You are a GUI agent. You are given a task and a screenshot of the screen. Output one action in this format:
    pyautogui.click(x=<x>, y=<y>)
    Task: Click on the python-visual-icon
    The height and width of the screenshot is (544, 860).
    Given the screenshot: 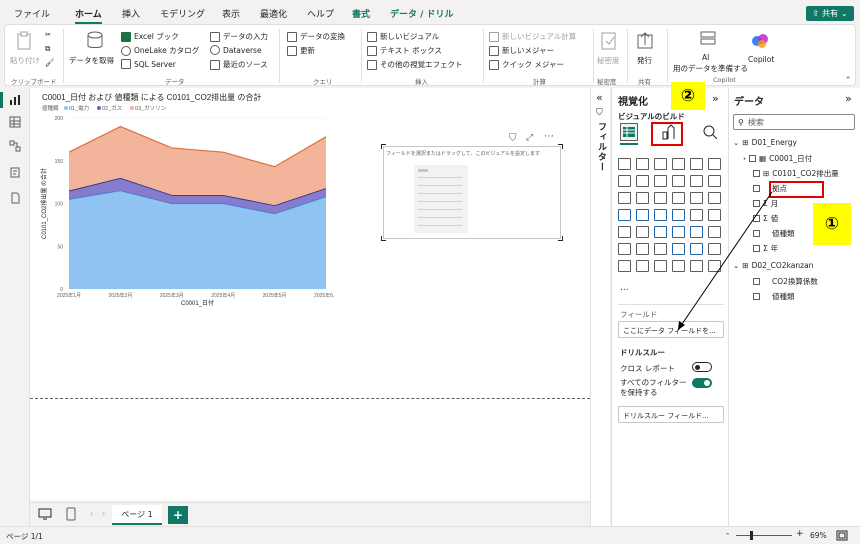 What is the action you would take?
    pyautogui.click(x=624, y=249)
    